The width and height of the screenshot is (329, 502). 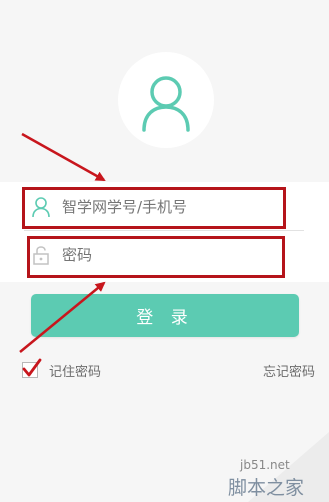 I want to click on watermark-site: jb51.net, so click(x=265, y=465).